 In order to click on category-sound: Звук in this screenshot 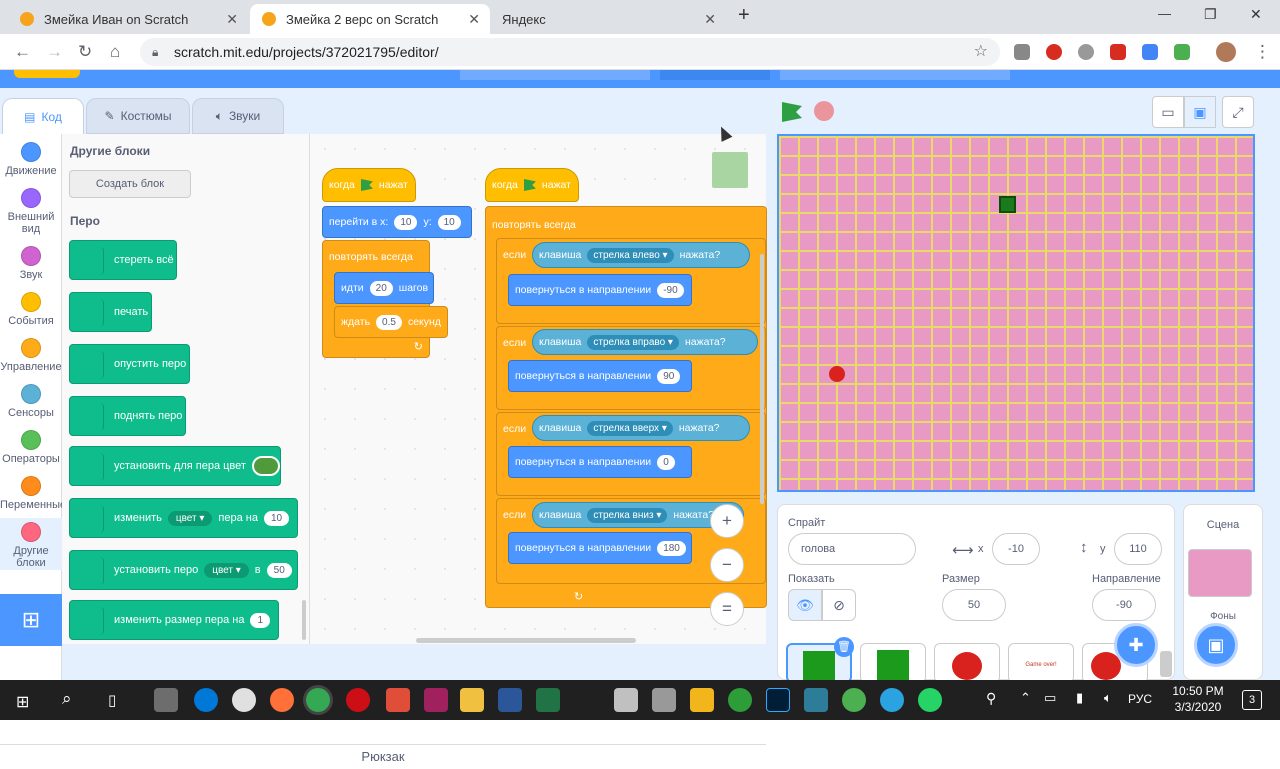, I will do `click(31, 263)`.